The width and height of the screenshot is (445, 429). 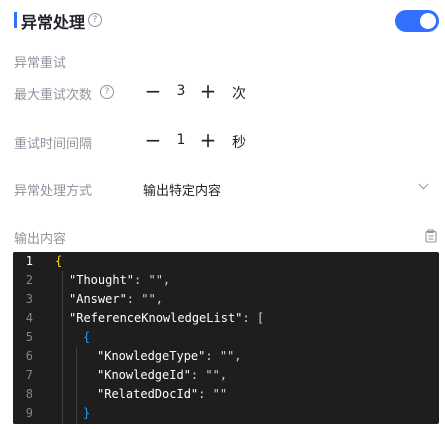 What do you see at coordinates (428, 21) in the screenshot?
I see `toggle-knob` at bounding box center [428, 21].